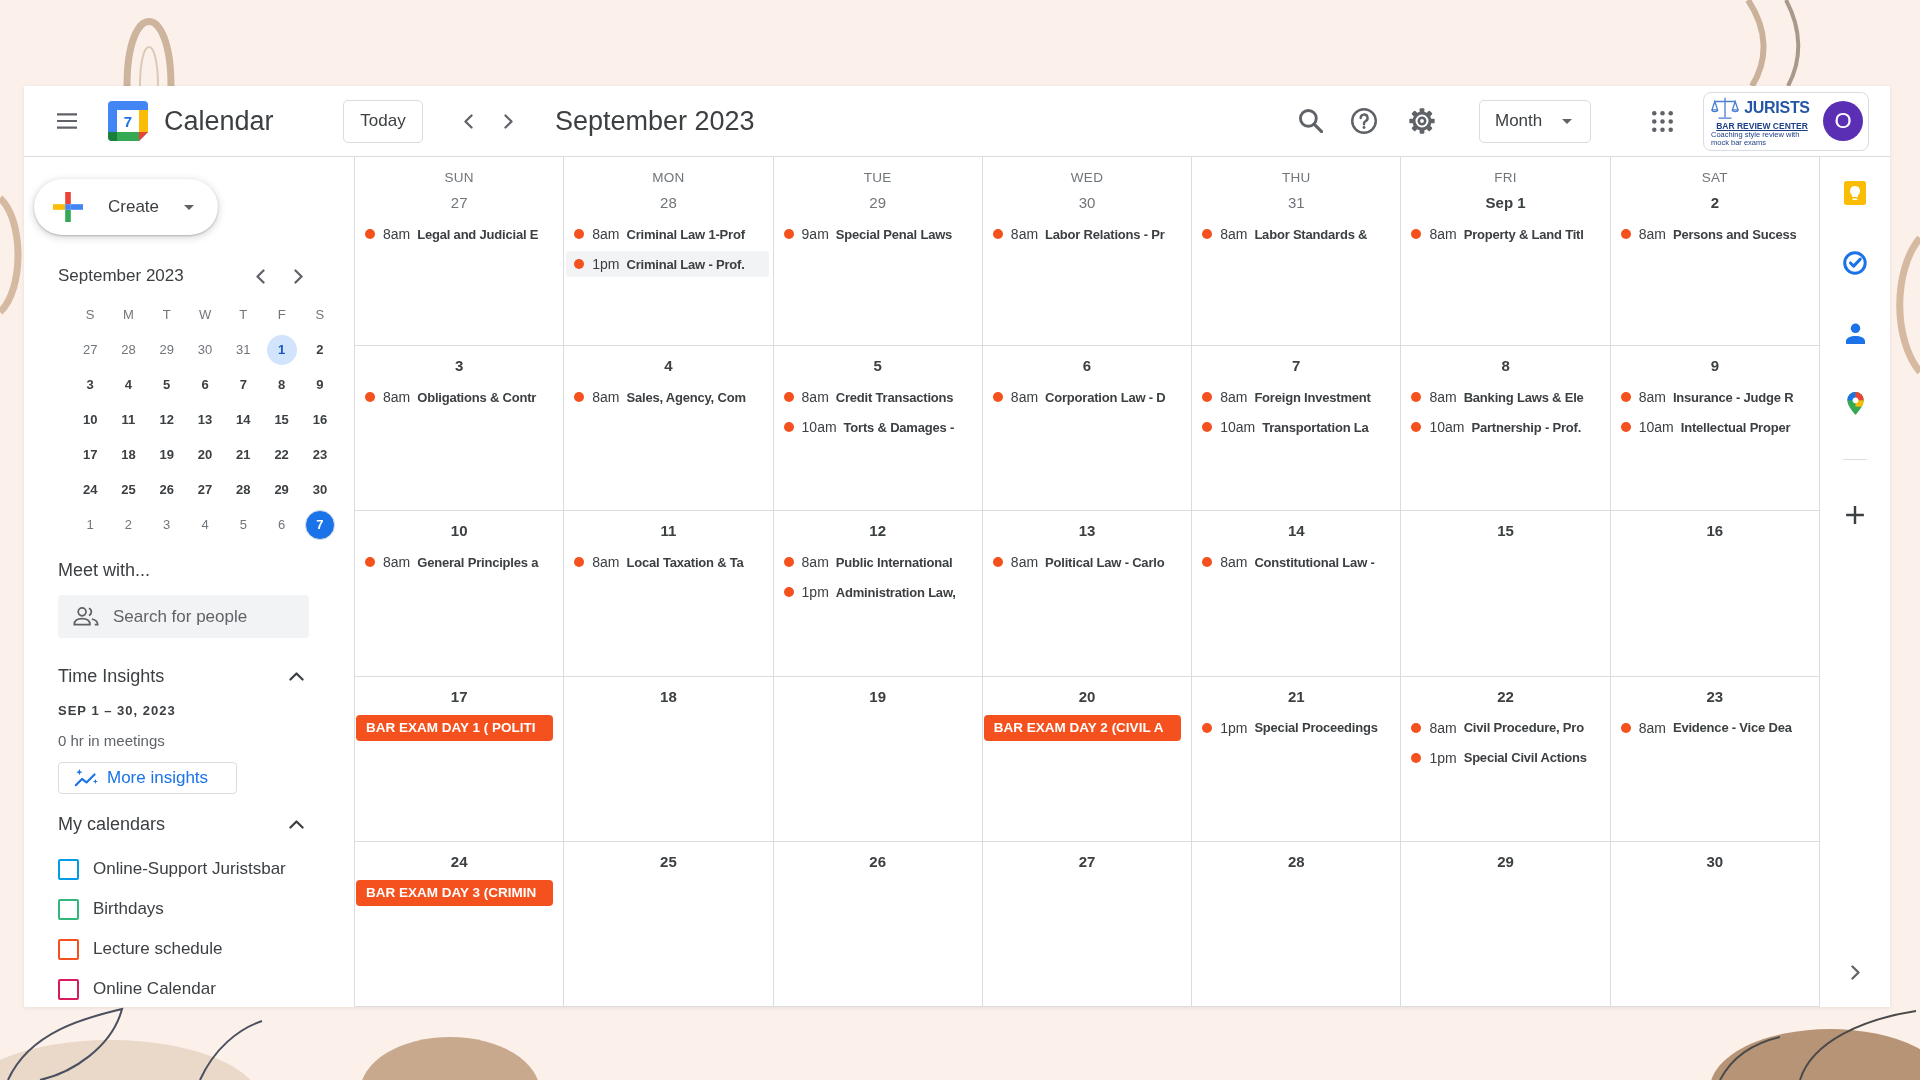 This screenshot has width=1920, height=1080. Describe the element at coordinates (878, 531) in the screenshot. I see `date-number: 12` at that location.